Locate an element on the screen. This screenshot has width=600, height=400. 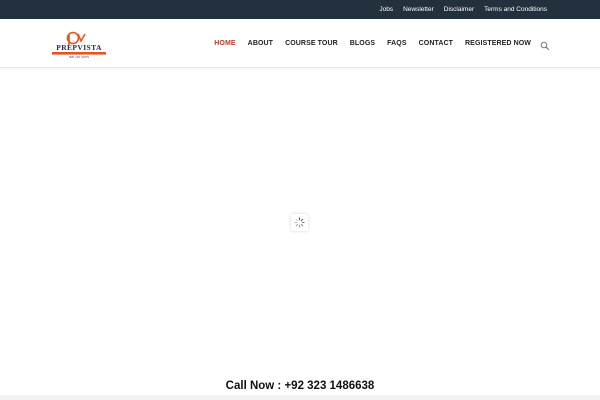
search-icon is located at coordinates (545, 44).